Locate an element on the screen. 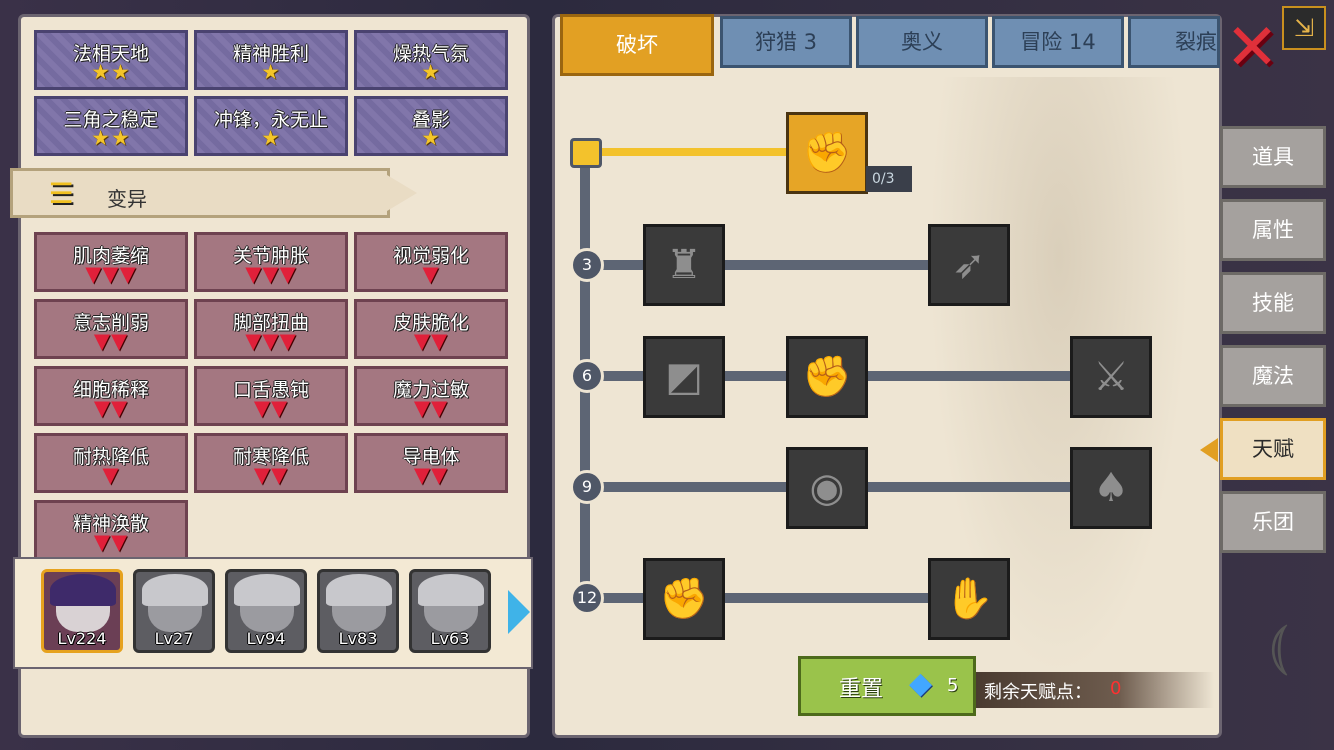 The width and height of the screenshot is (1334, 750). hero-selector: Lv224 Lv27 Lv94 Lv83 Lv63 is located at coordinates (273, 613).